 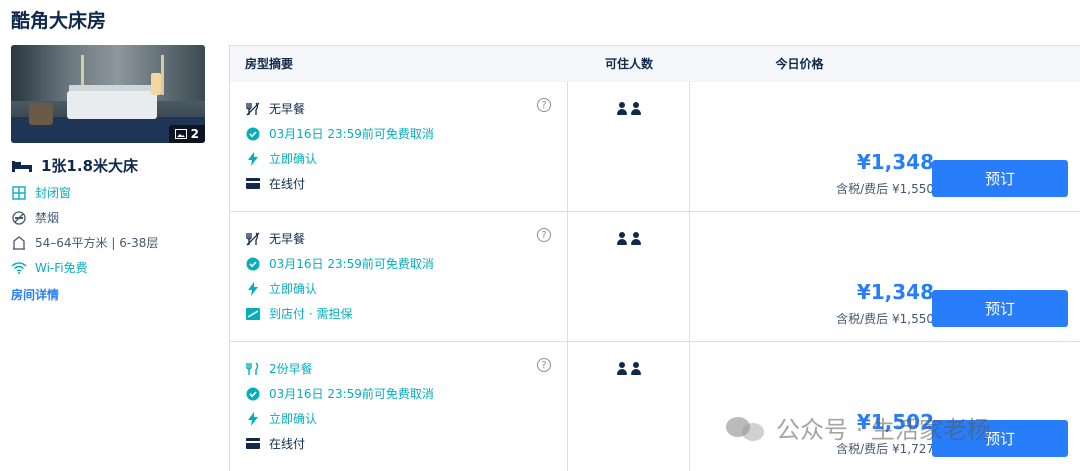 What do you see at coordinates (41, 114) in the screenshot?
I see `photo-chair` at bounding box center [41, 114].